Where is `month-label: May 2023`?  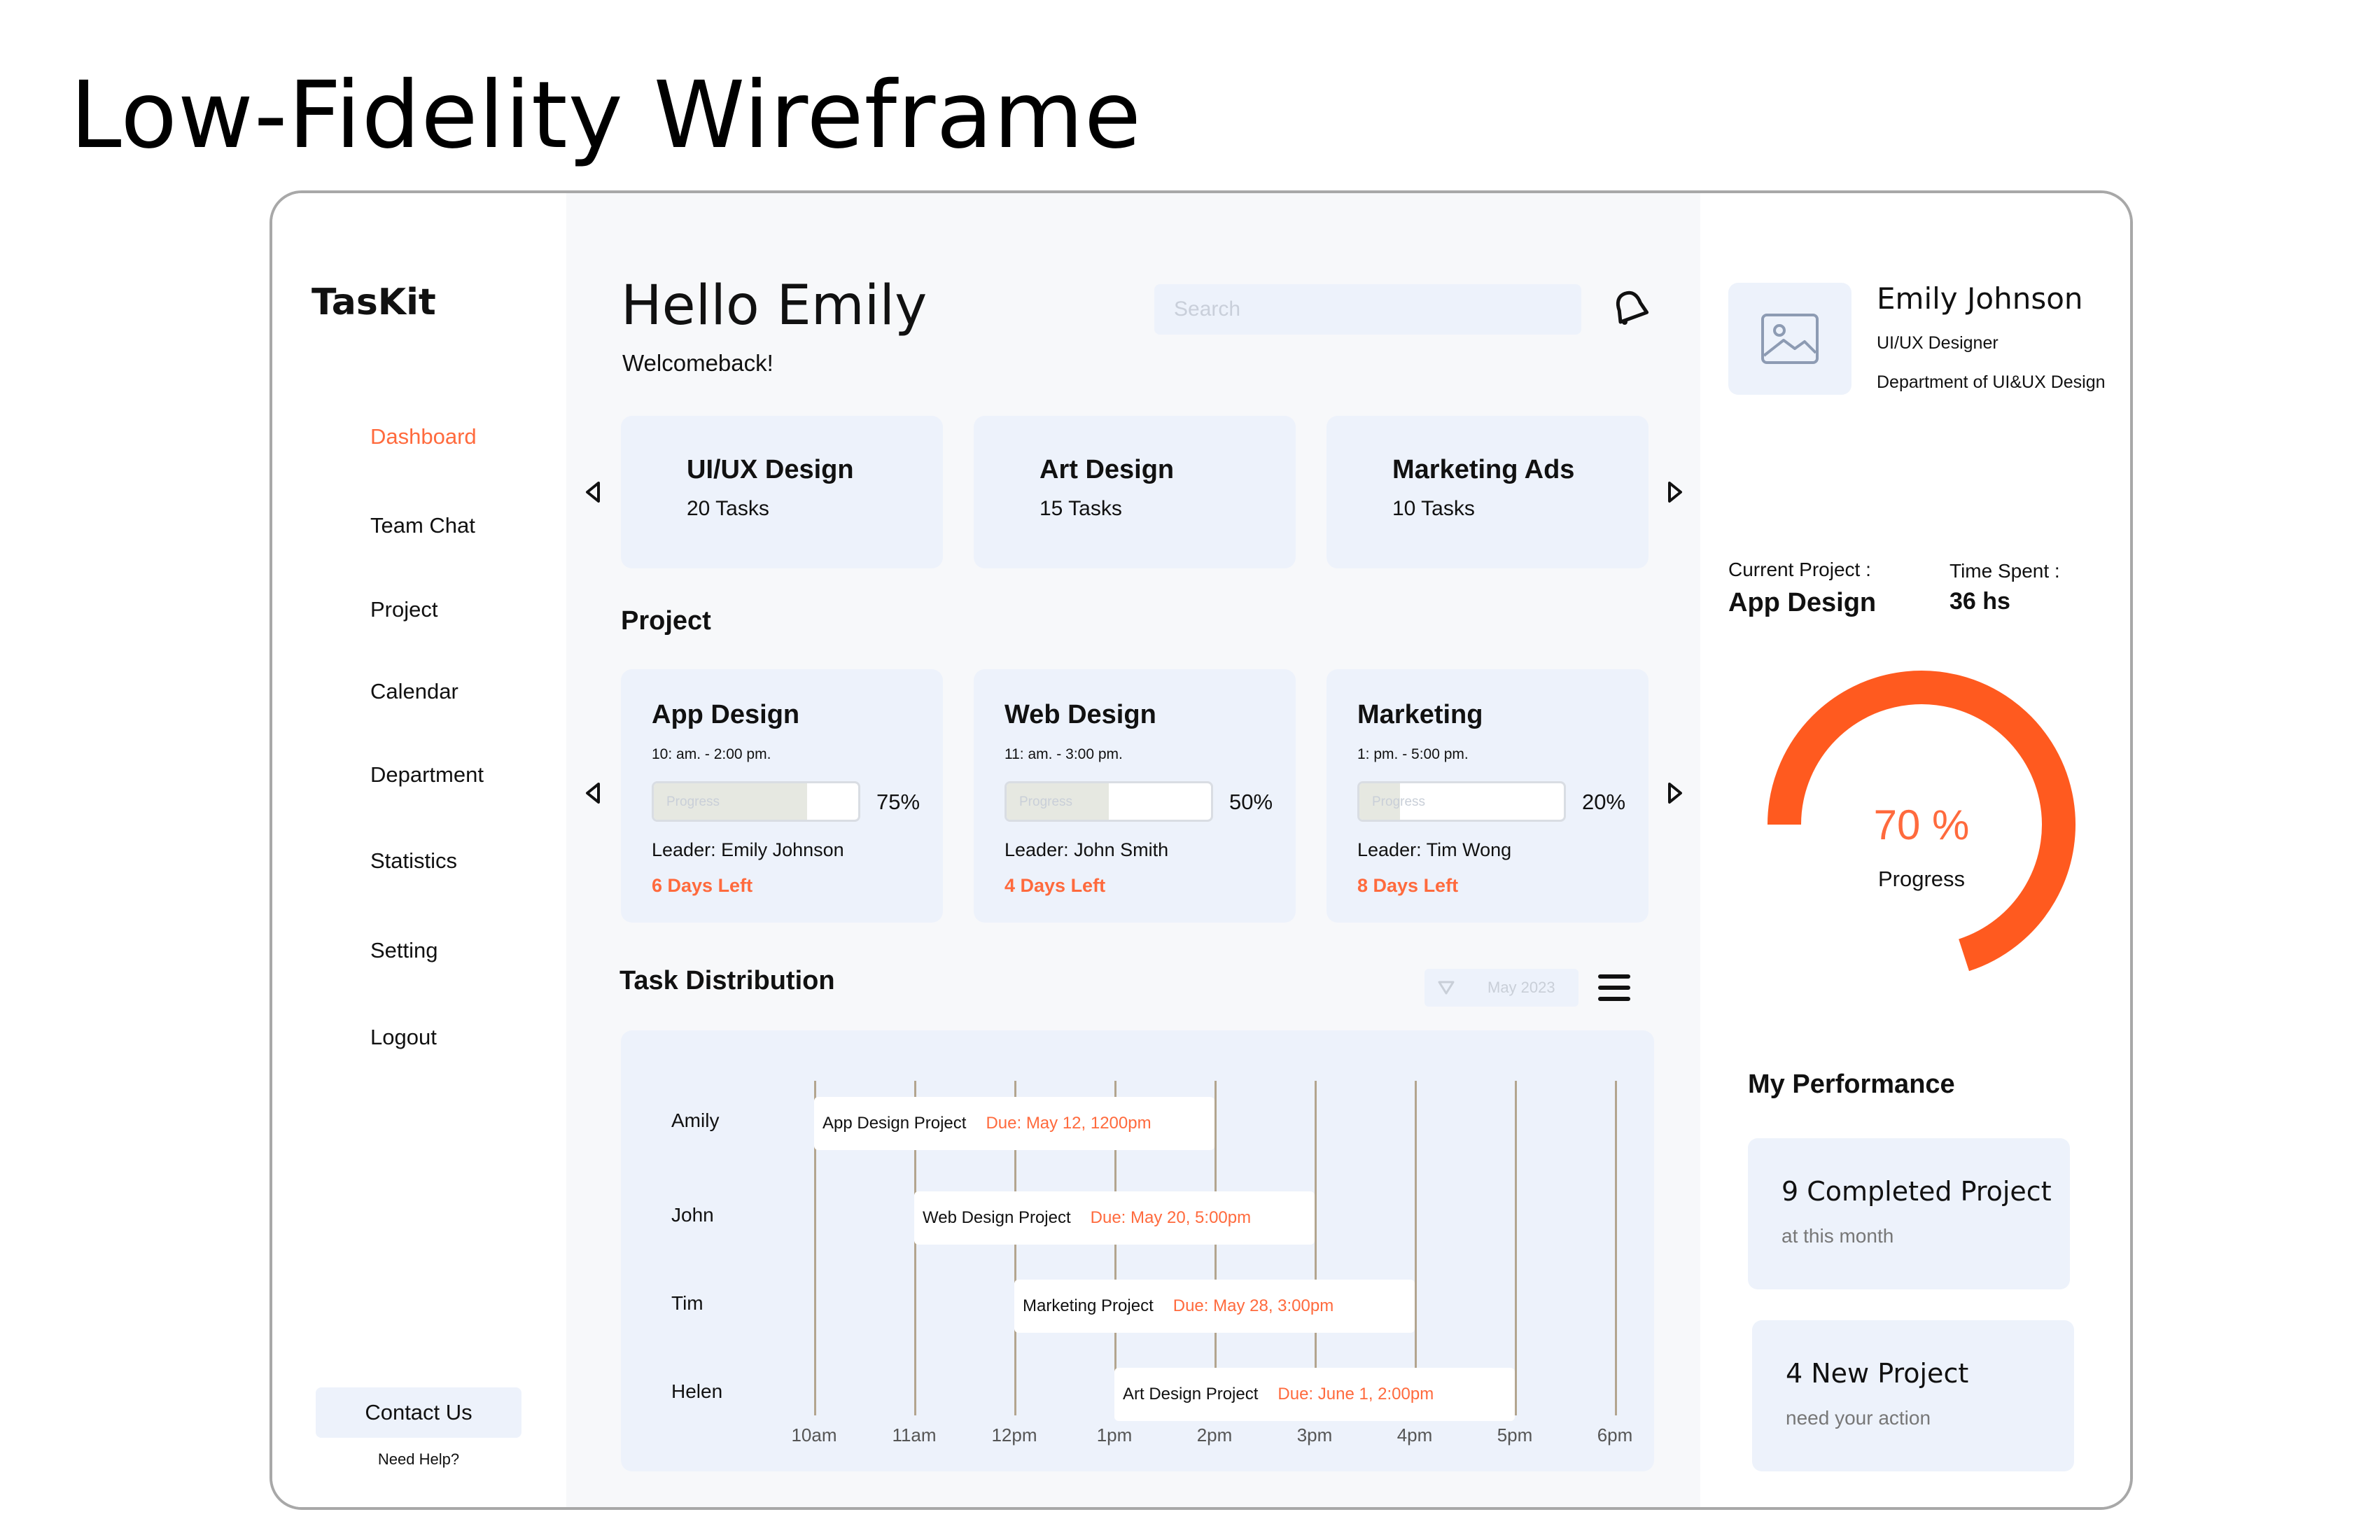 month-label: May 2023 is located at coordinates (1521, 987).